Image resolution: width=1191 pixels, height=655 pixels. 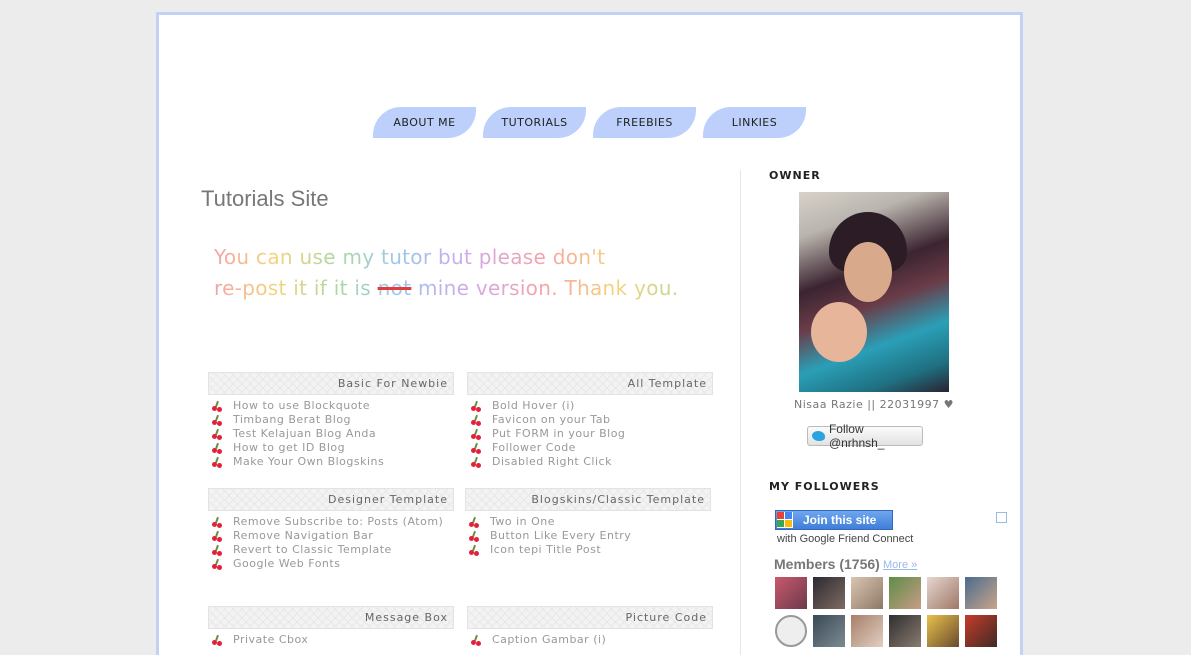 What do you see at coordinates (292, 419) in the screenshot?
I see `link-label: Timbang Berat Blog` at bounding box center [292, 419].